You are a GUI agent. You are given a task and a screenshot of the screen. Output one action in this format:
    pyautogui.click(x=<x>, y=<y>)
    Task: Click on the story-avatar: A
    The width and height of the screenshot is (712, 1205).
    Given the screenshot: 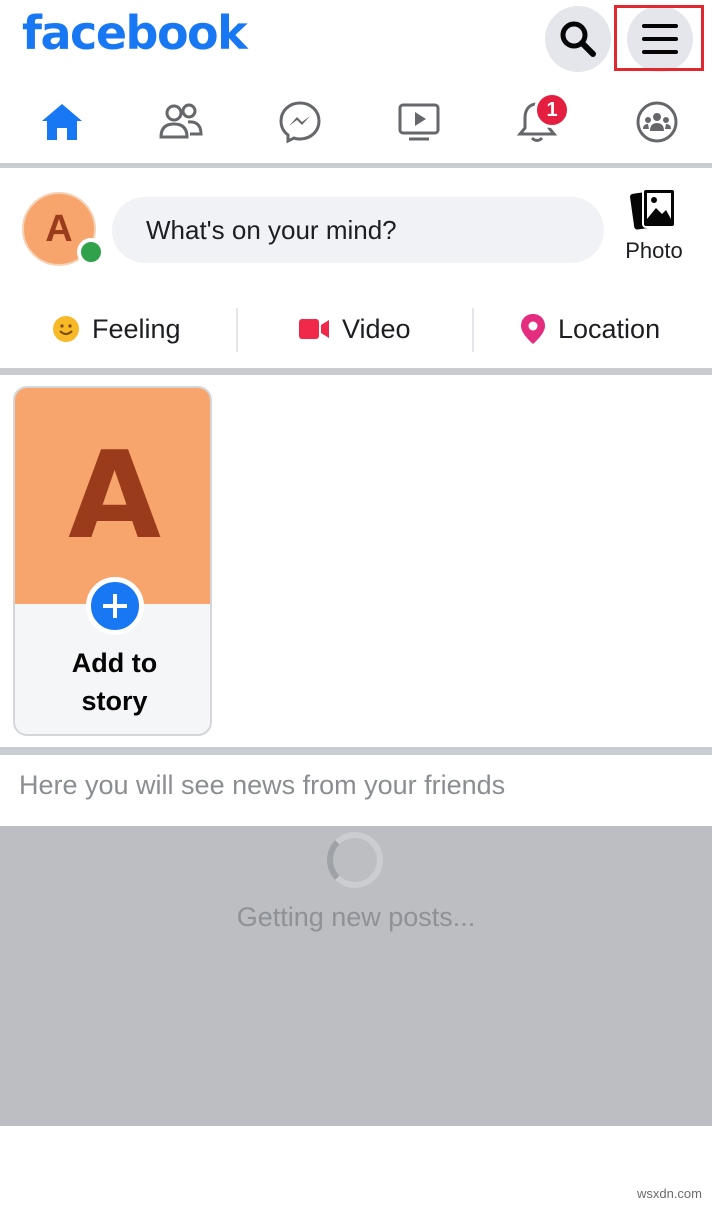 What is the action you would take?
    pyautogui.click(x=112, y=496)
    